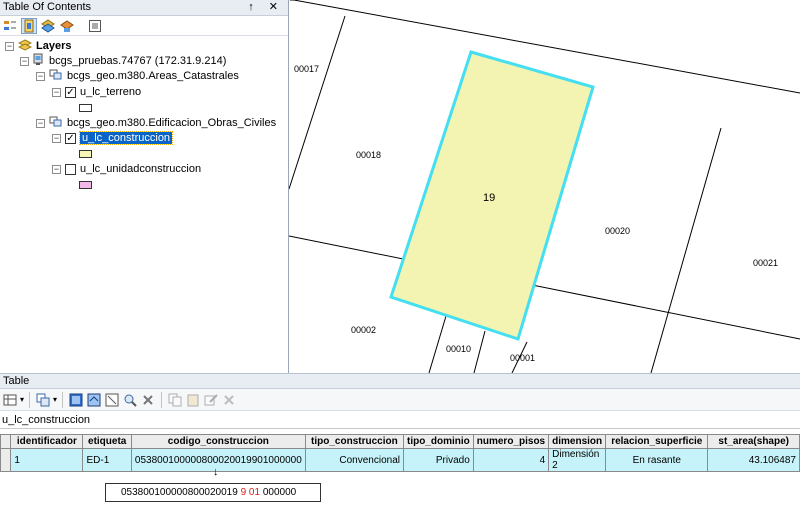 The height and width of the screenshot is (506, 800). Describe the element at coordinates (112, 400) in the screenshot. I see `clear-selection-icon` at that location.